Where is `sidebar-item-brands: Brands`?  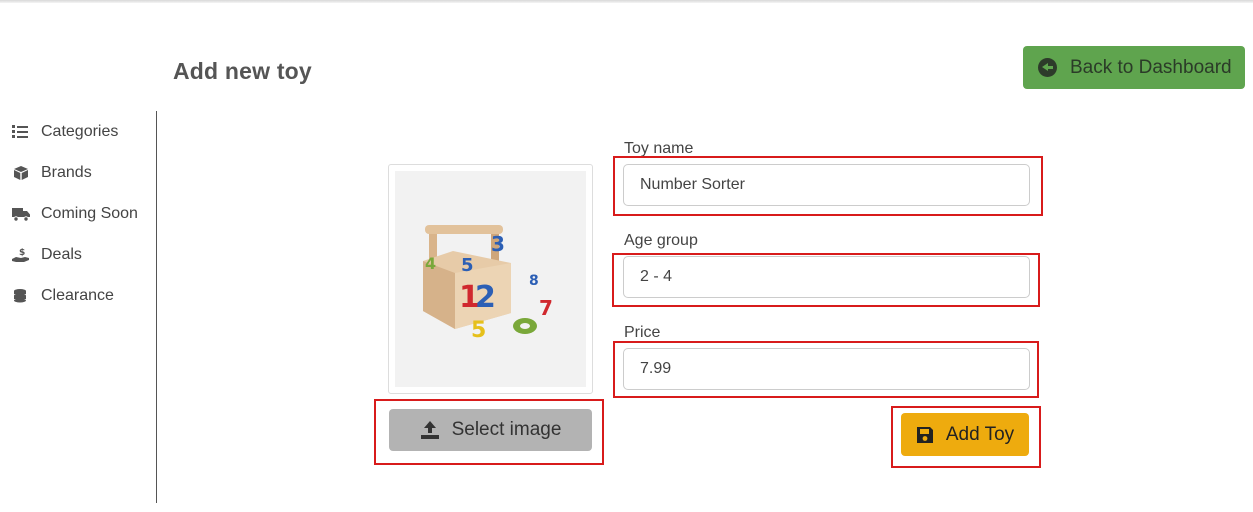 sidebar-item-brands: Brands is located at coordinates (52, 173).